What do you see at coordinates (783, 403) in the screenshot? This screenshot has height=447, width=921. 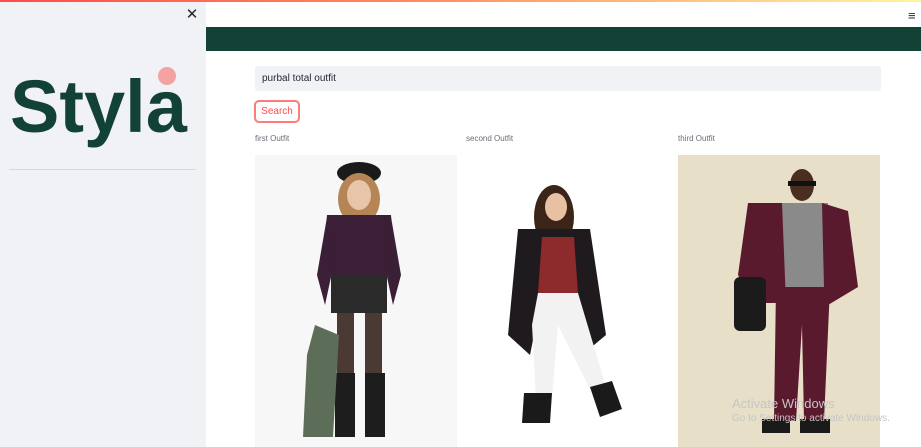 I see `windows-watermark-title: Activate Windows` at bounding box center [783, 403].